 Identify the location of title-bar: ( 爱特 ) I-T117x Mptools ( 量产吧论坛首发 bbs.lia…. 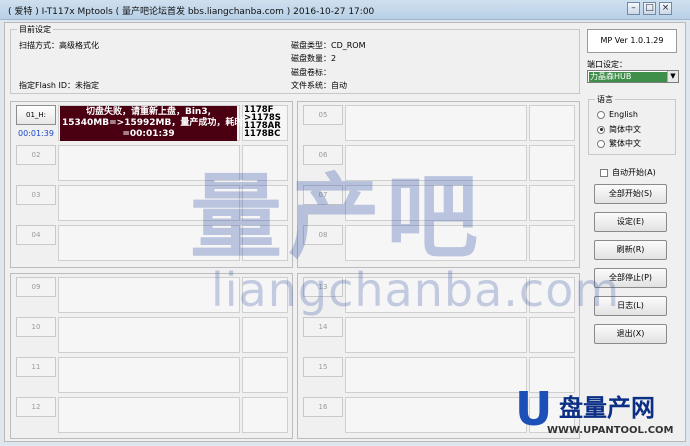
(345, 10).